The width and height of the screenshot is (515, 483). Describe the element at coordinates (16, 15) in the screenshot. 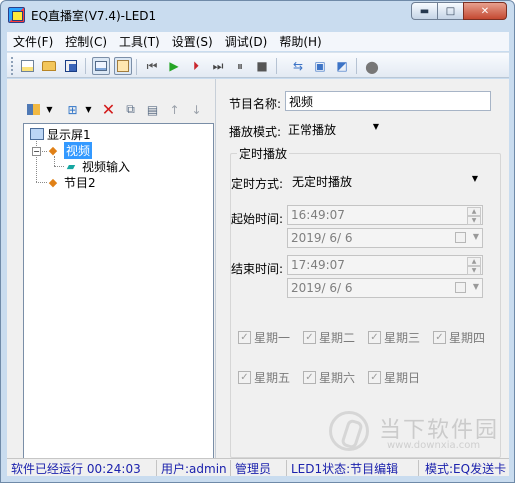

I see `app-icon` at that location.